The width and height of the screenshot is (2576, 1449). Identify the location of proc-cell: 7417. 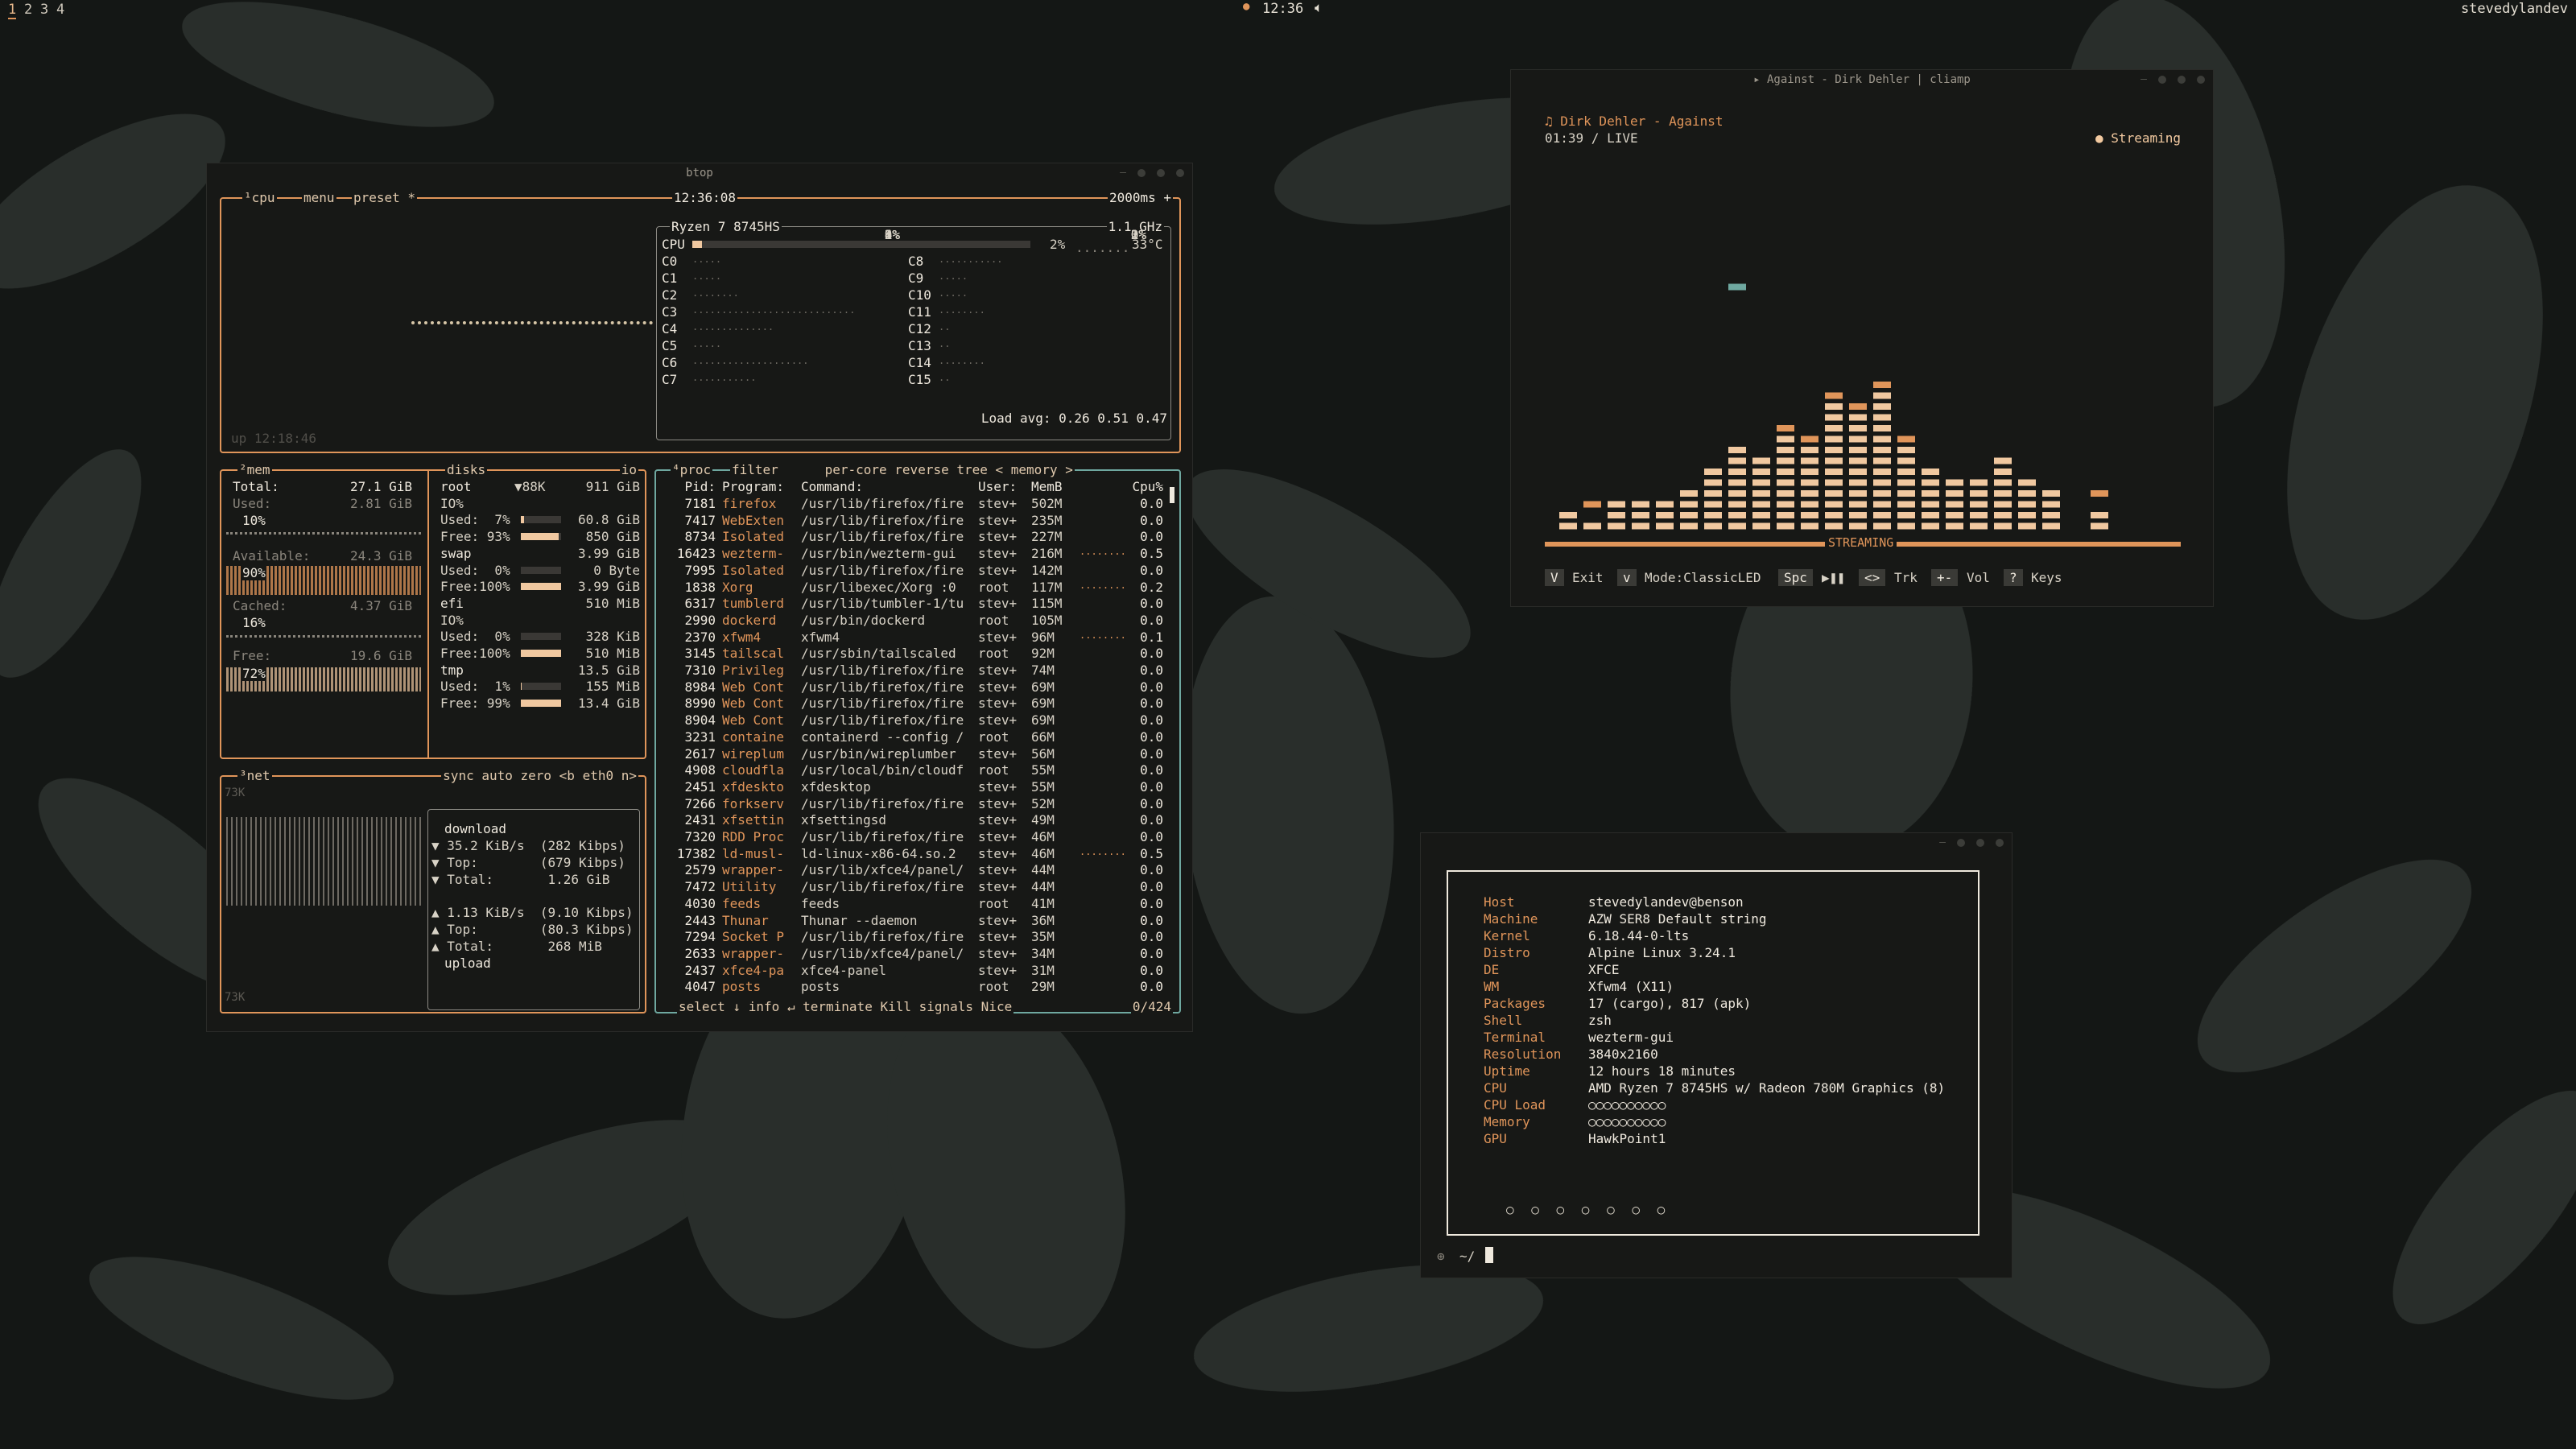
(700, 520).